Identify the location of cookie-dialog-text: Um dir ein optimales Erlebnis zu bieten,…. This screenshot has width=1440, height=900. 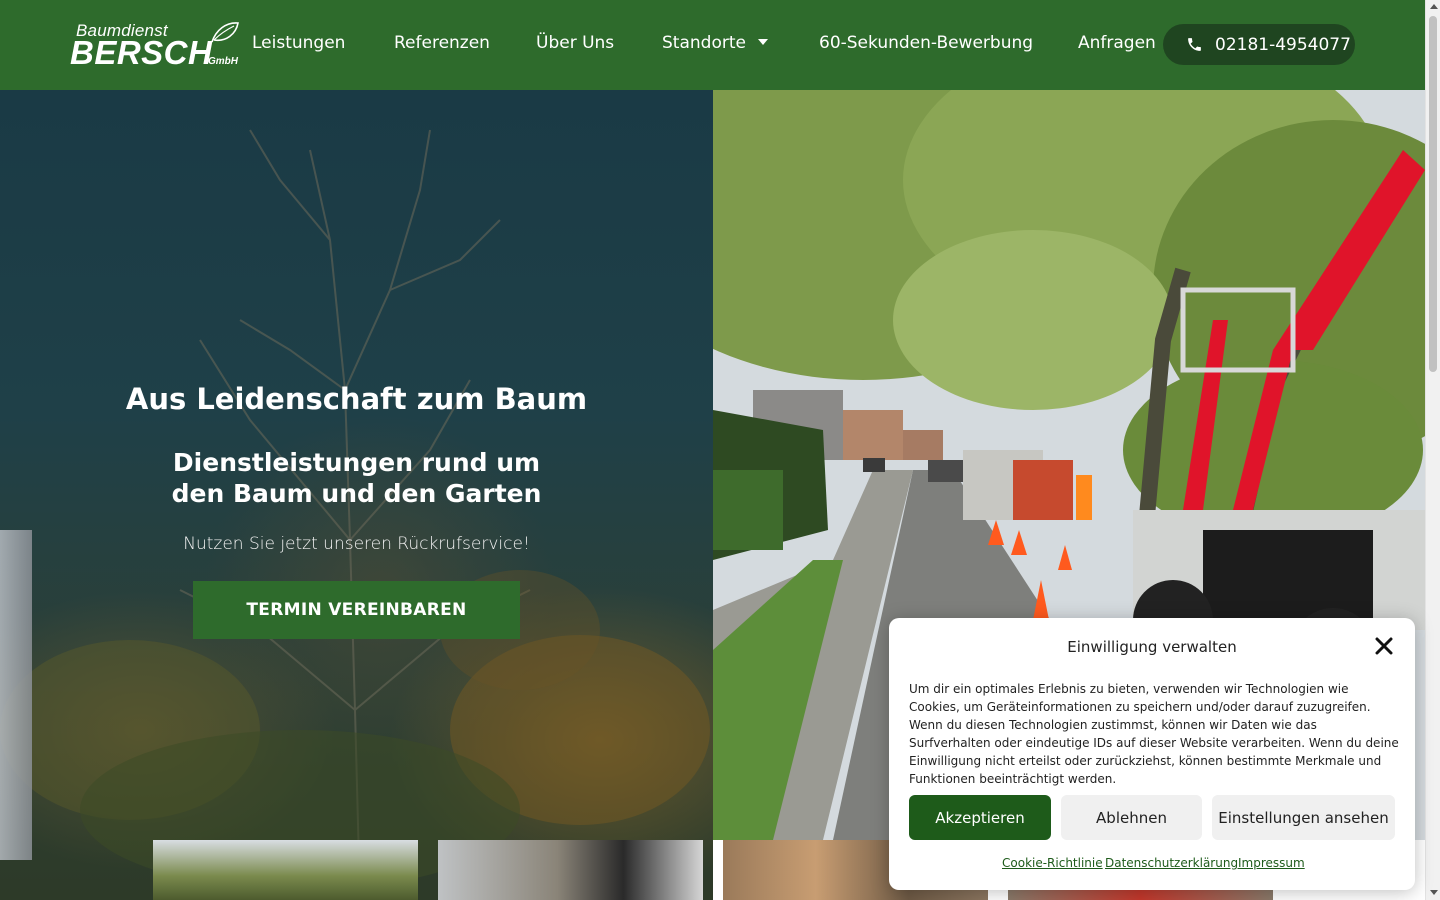
(1154, 734).